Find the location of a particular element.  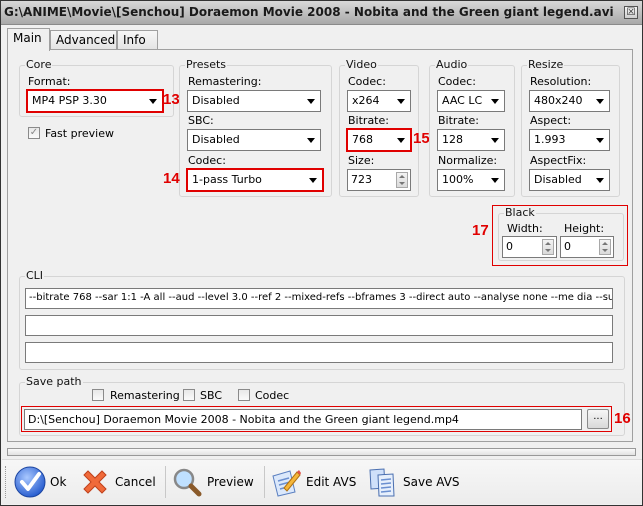

black-group-label: Black is located at coordinates (520, 212).